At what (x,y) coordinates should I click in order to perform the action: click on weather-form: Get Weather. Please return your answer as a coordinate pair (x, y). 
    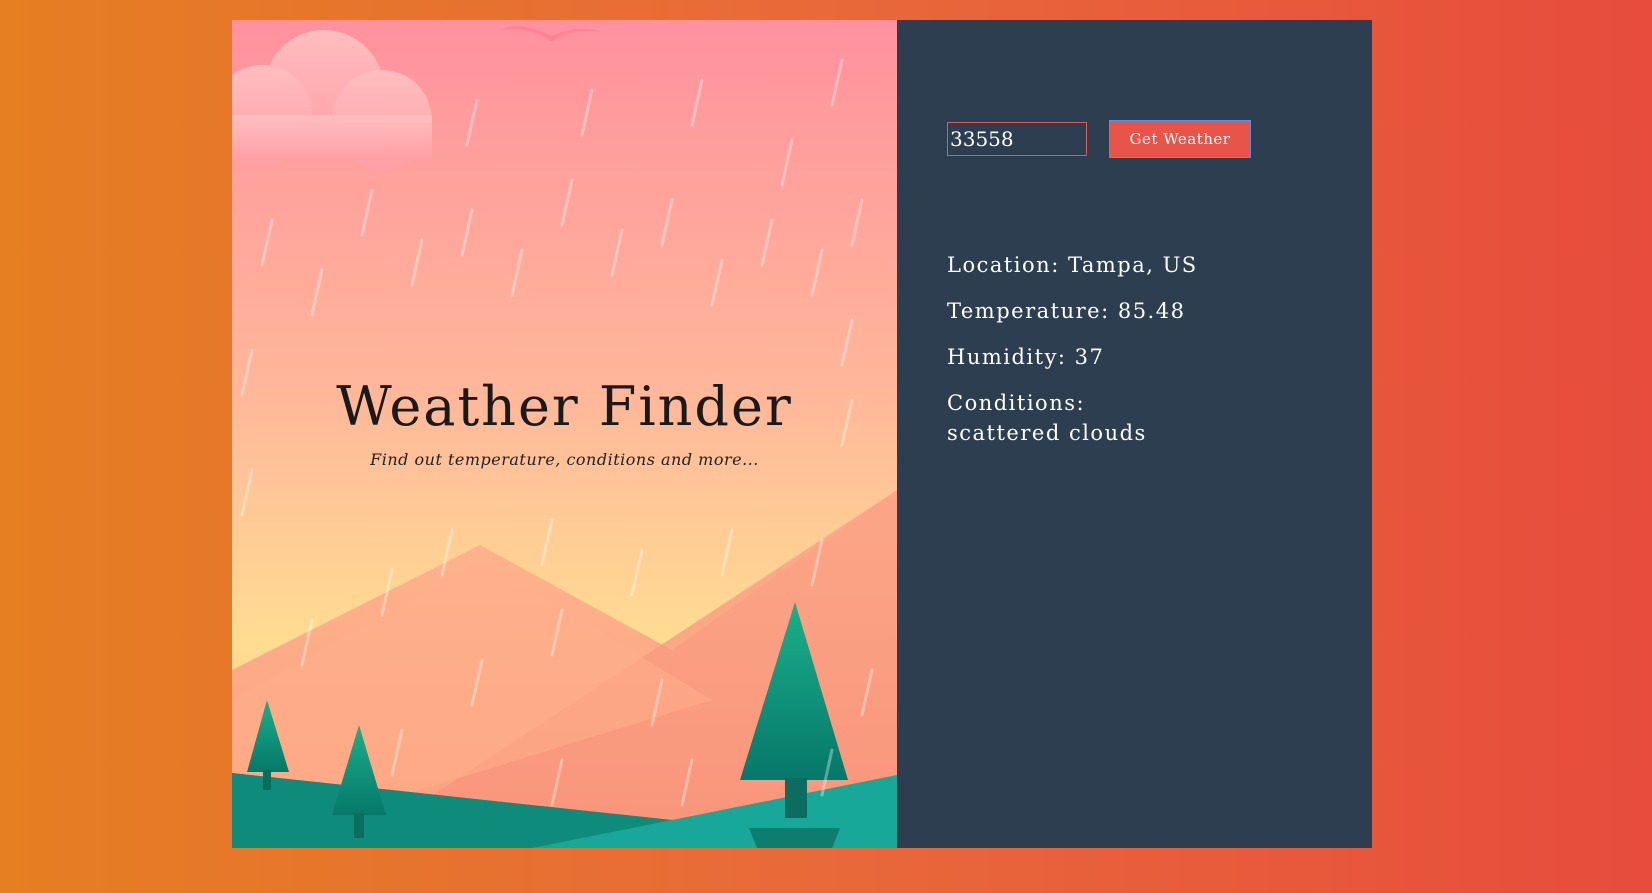
    Looking at the image, I should click on (1099, 139).